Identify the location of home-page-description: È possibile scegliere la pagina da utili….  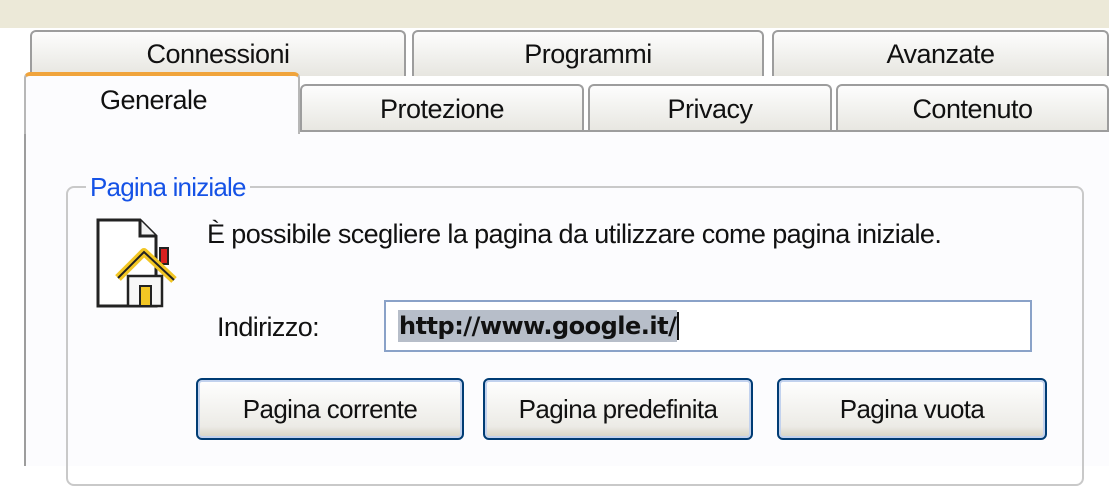
(574, 234).